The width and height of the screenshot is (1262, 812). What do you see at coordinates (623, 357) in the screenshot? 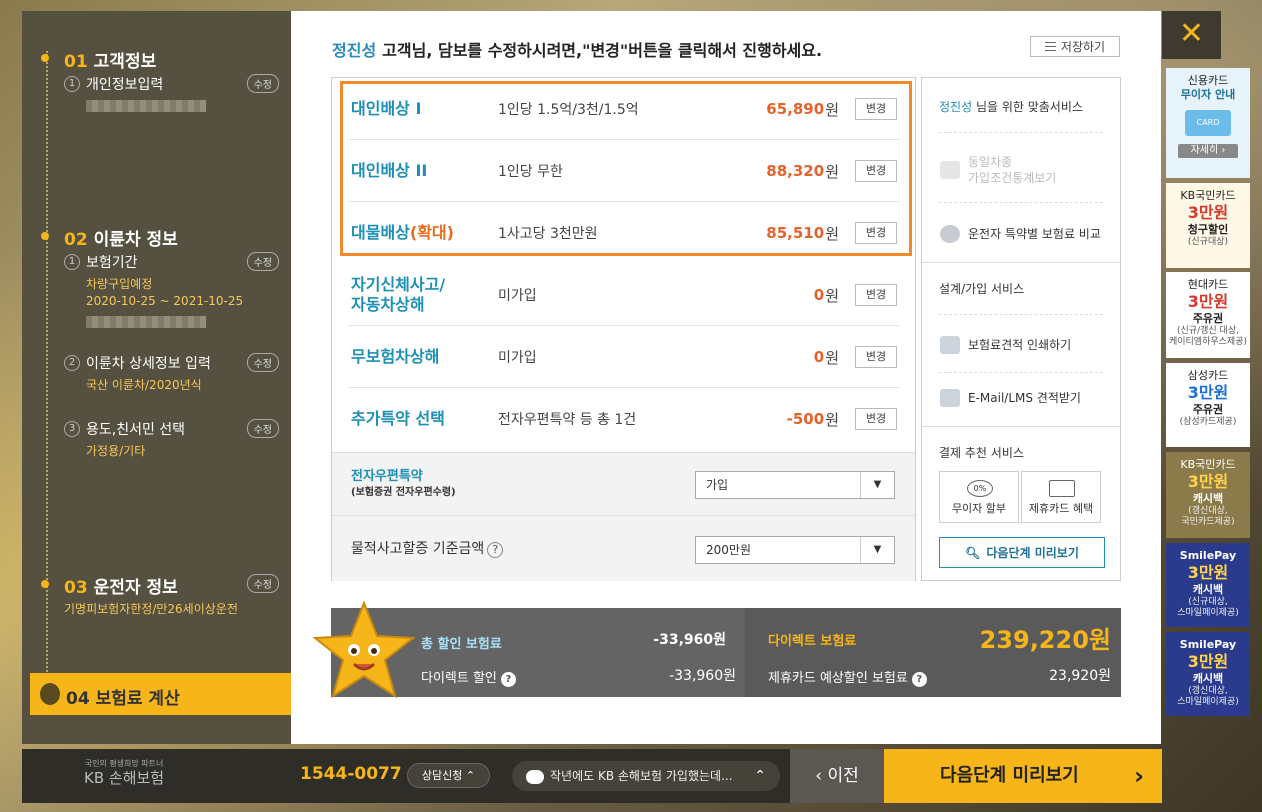
I see `coverage-row: 무보험차상해 미가입 0원 변경` at bounding box center [623, 357].